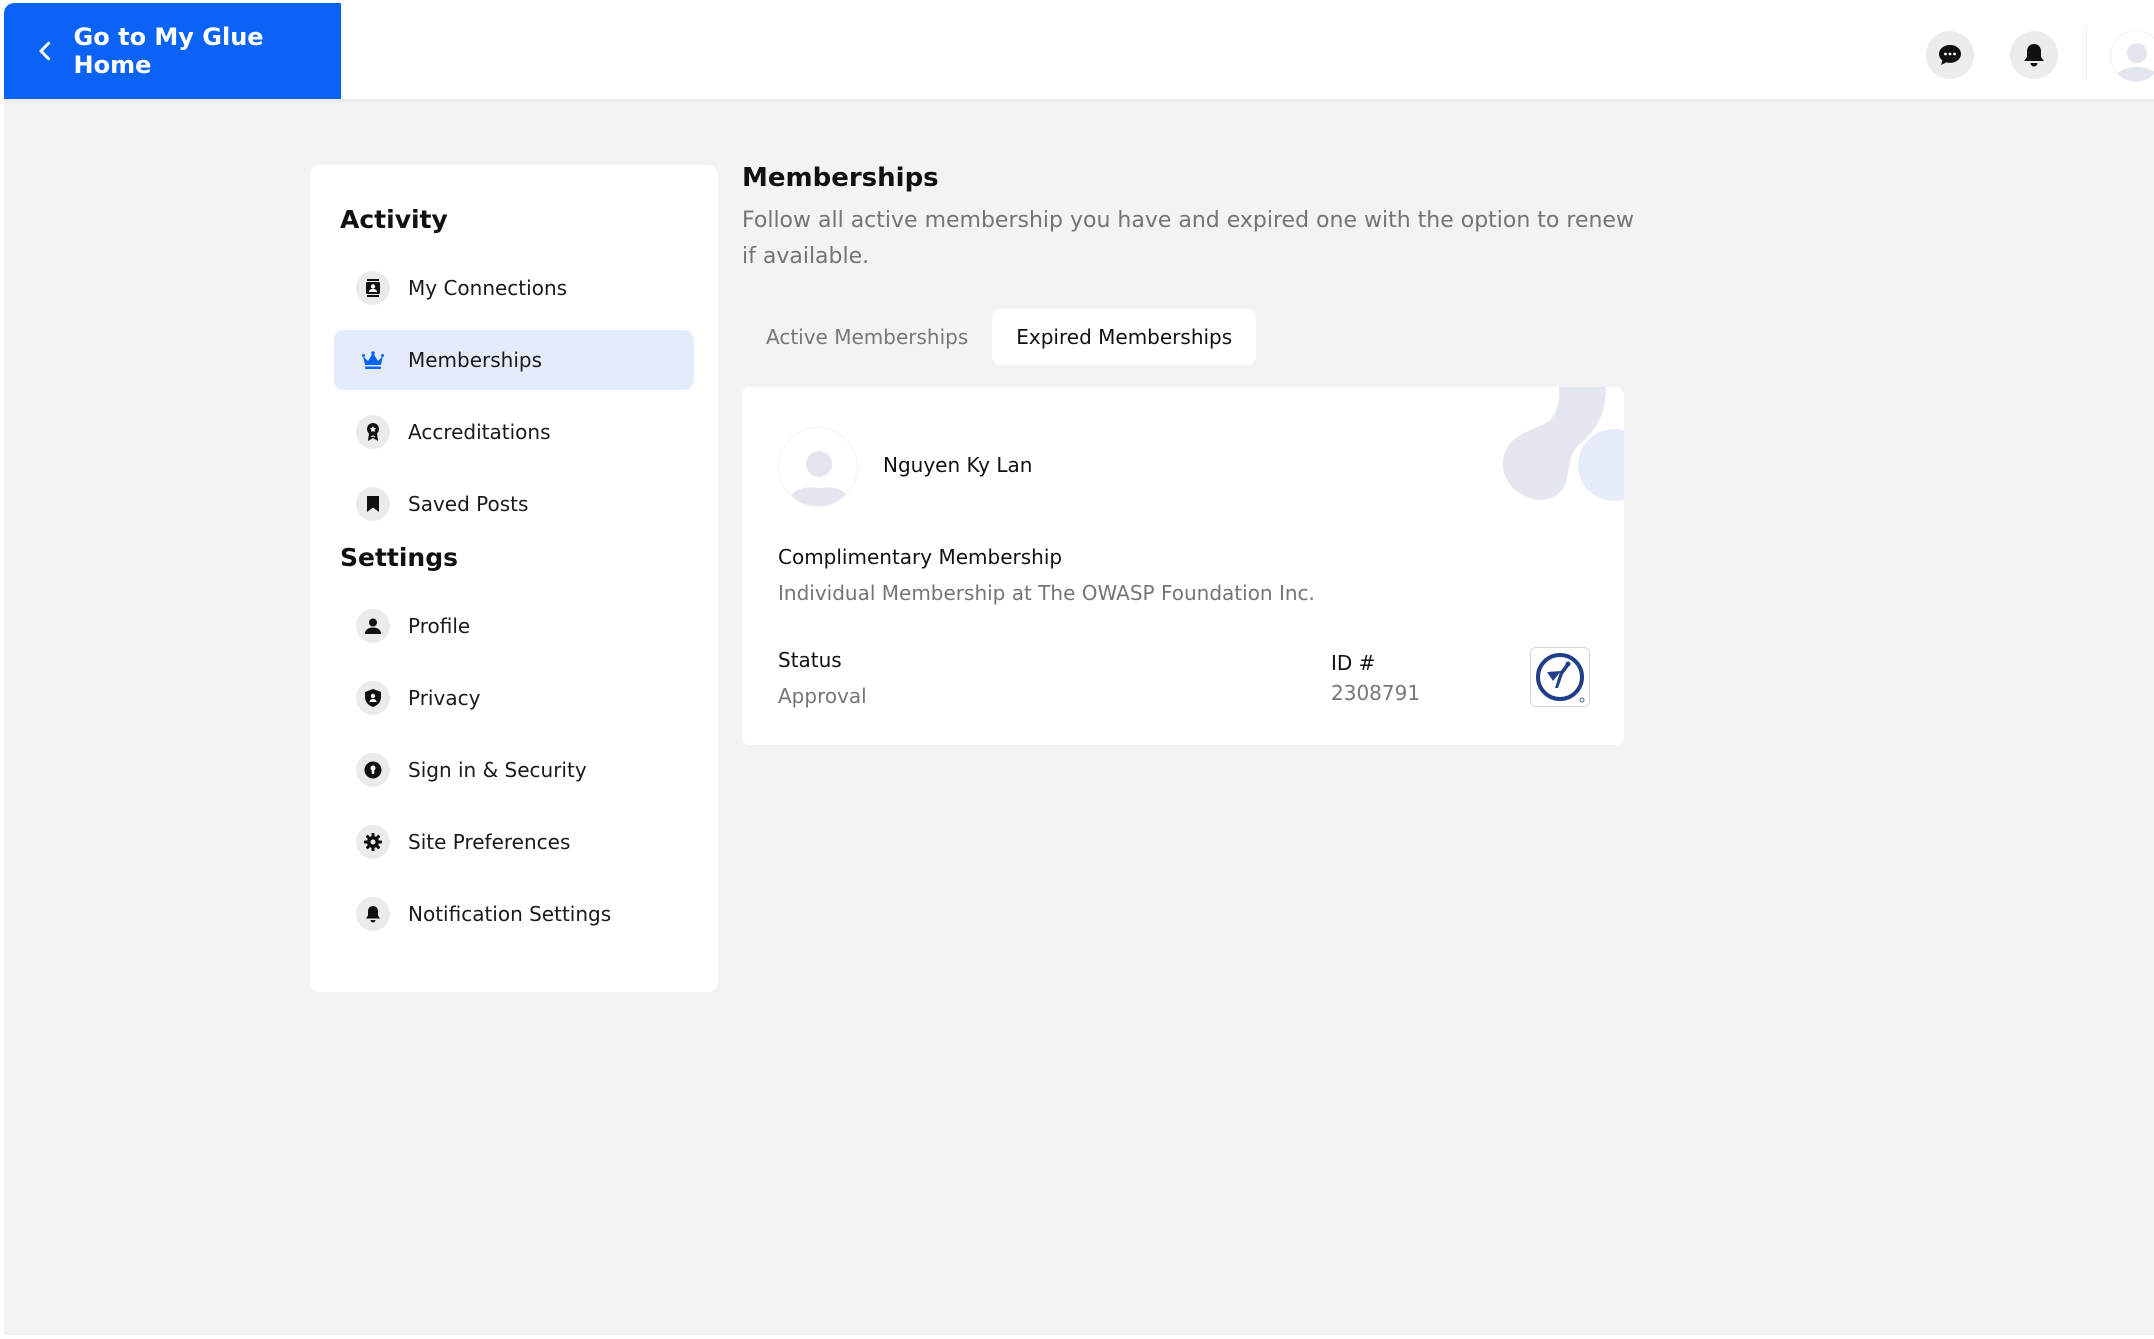  I want to click on header-divider, so click(2086, 53).